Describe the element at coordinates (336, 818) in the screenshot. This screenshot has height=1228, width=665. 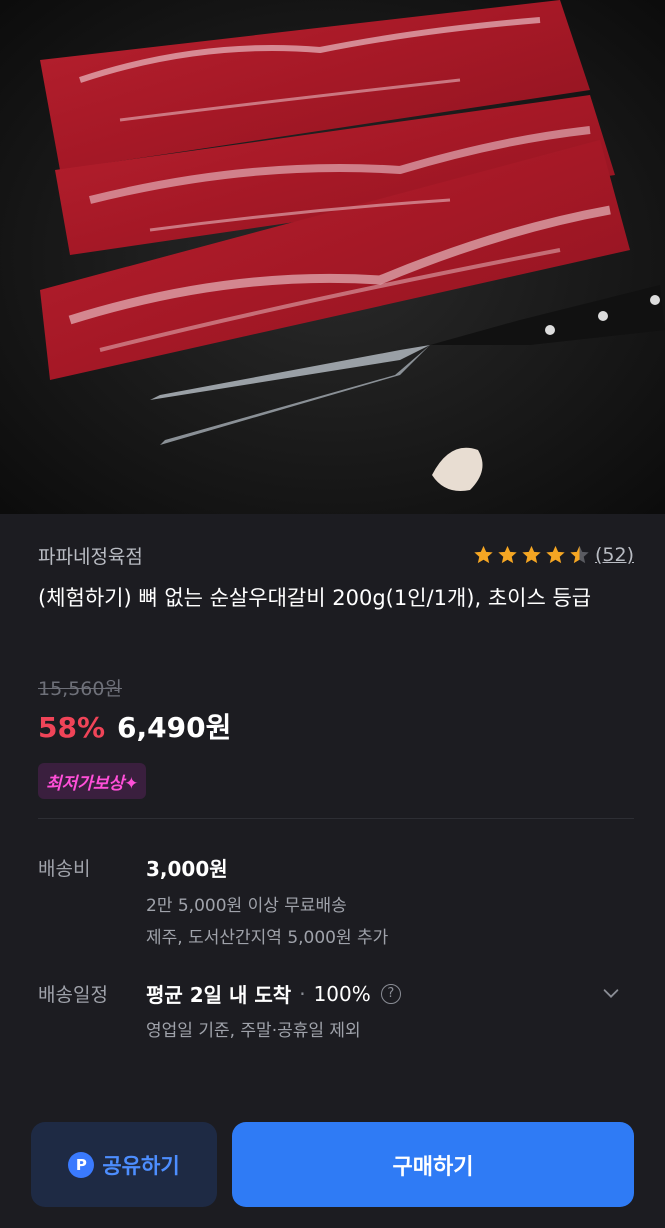
I see `divider` at that location.